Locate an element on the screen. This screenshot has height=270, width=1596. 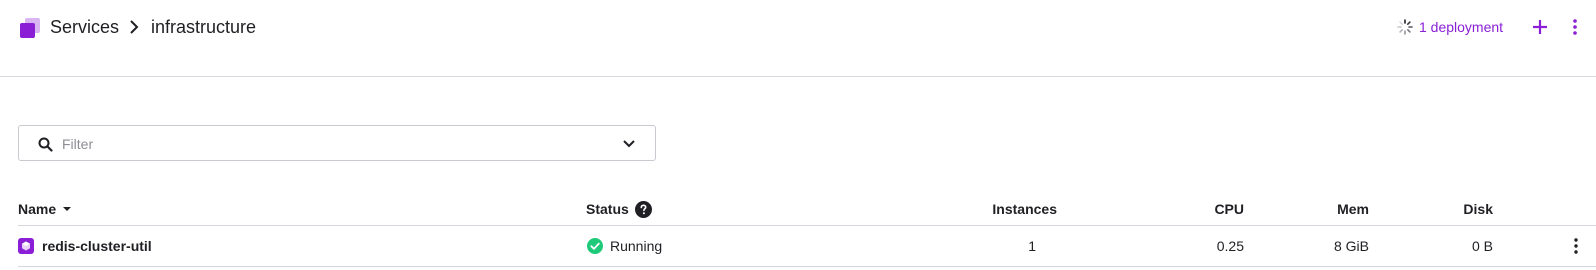
row-actions-icon is located at coordinates (1576, 246).